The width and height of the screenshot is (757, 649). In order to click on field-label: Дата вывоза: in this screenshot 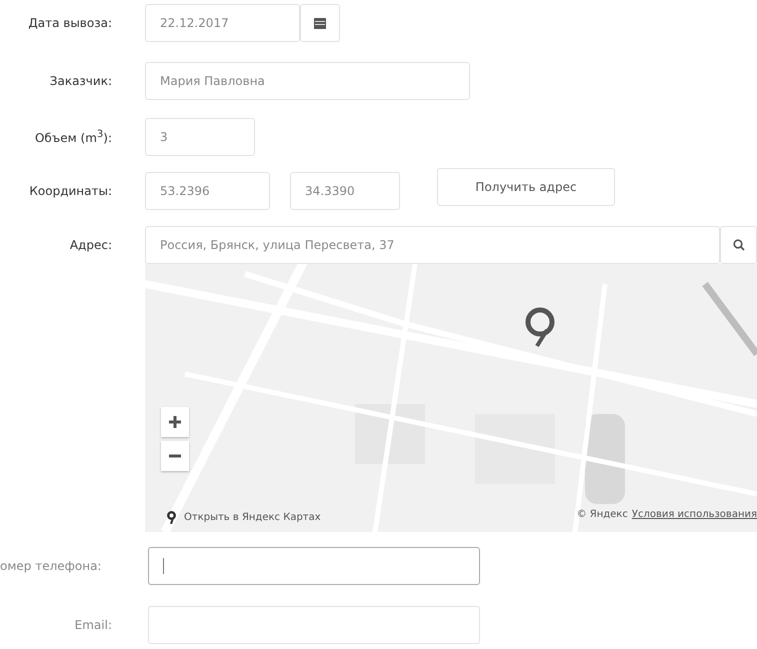, I will do `click(69, 23)`.